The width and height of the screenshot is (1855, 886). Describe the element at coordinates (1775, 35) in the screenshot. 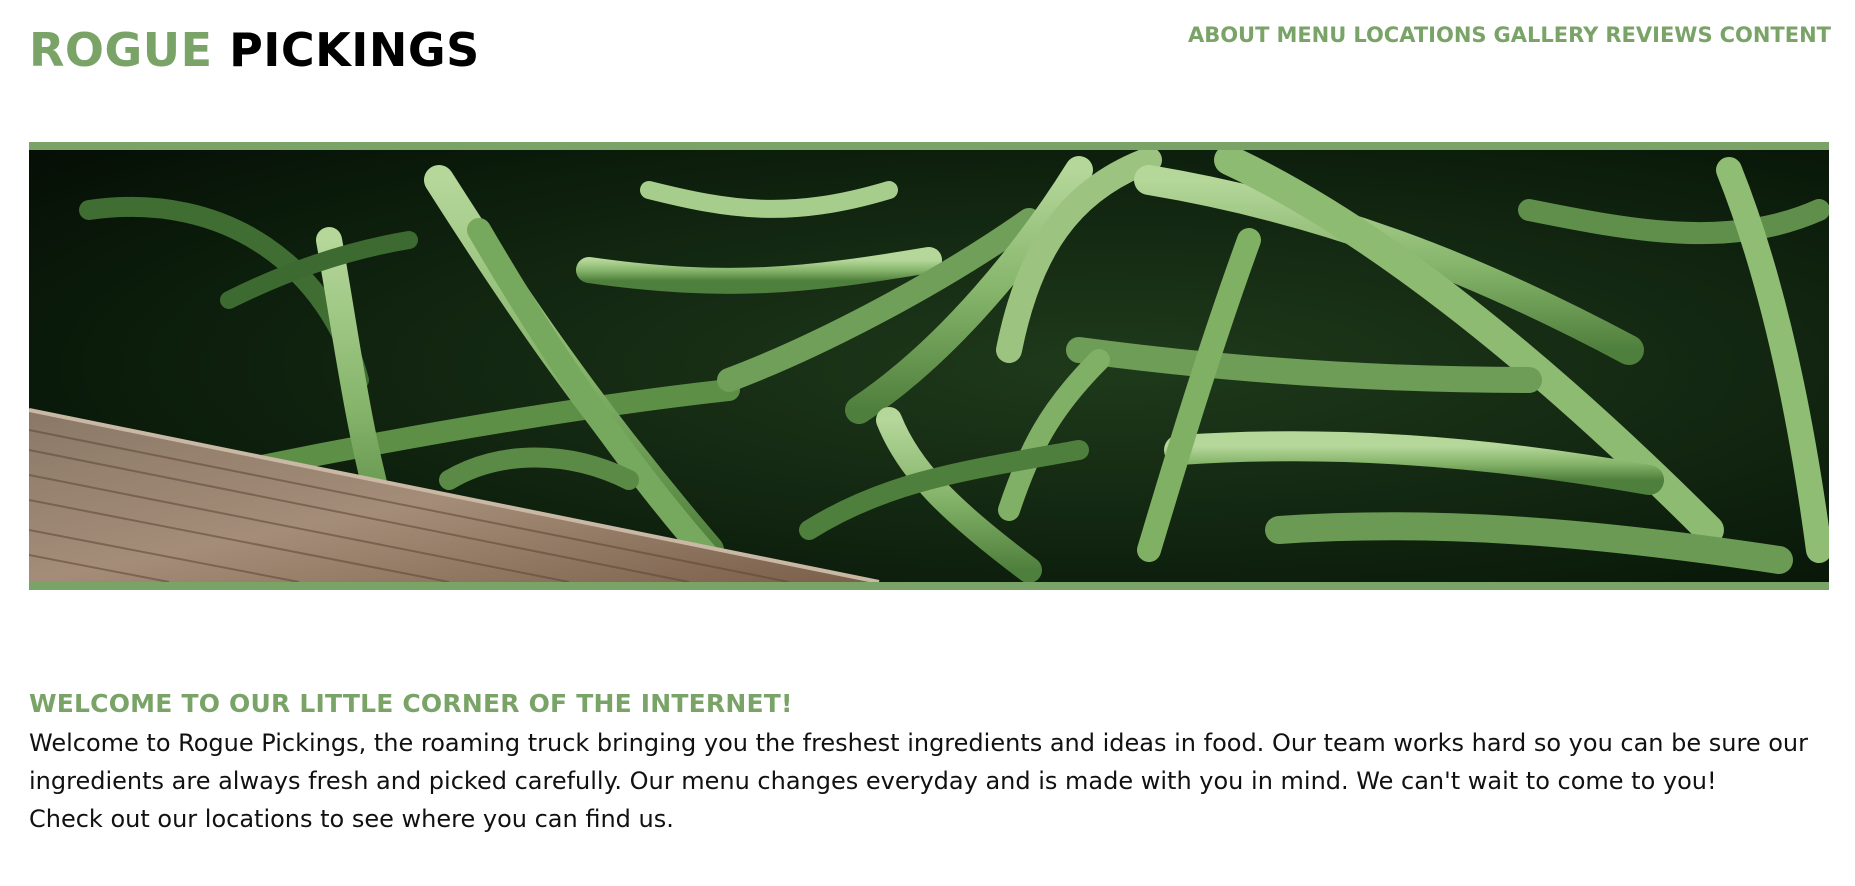

I see `nav-content: CONTENT` at that location.